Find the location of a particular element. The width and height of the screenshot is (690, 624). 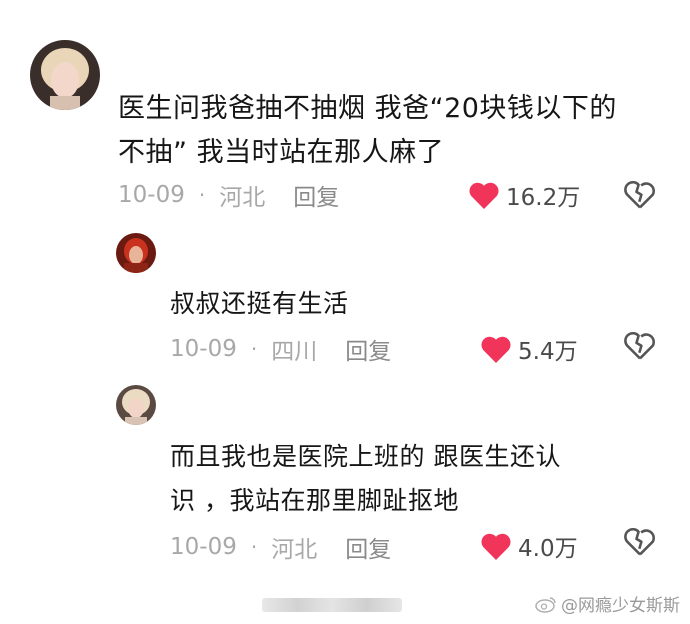

comment-text-line-1: 医生问我爸抽不抽烟 我爸“20块钱以下的 is located at coordinates (367, 108).